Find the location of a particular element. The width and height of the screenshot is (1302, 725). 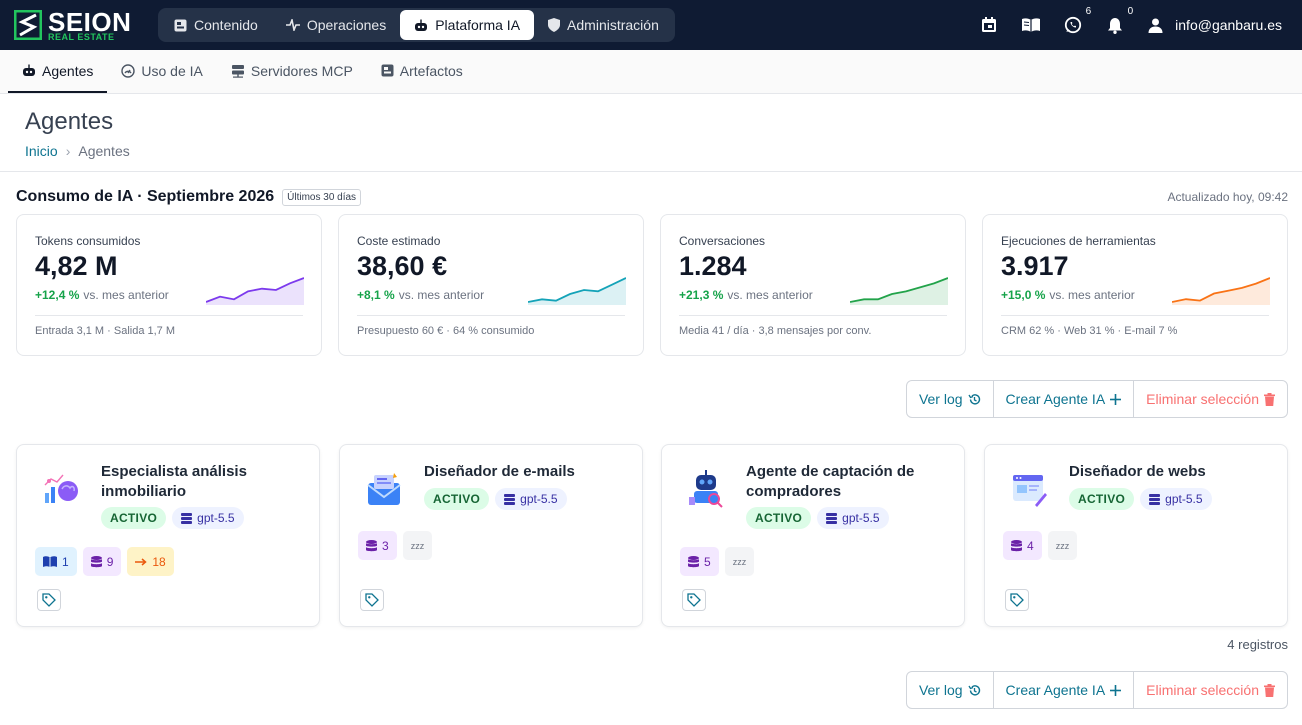

database-chip: 9 is located at coordinates (102, 561).